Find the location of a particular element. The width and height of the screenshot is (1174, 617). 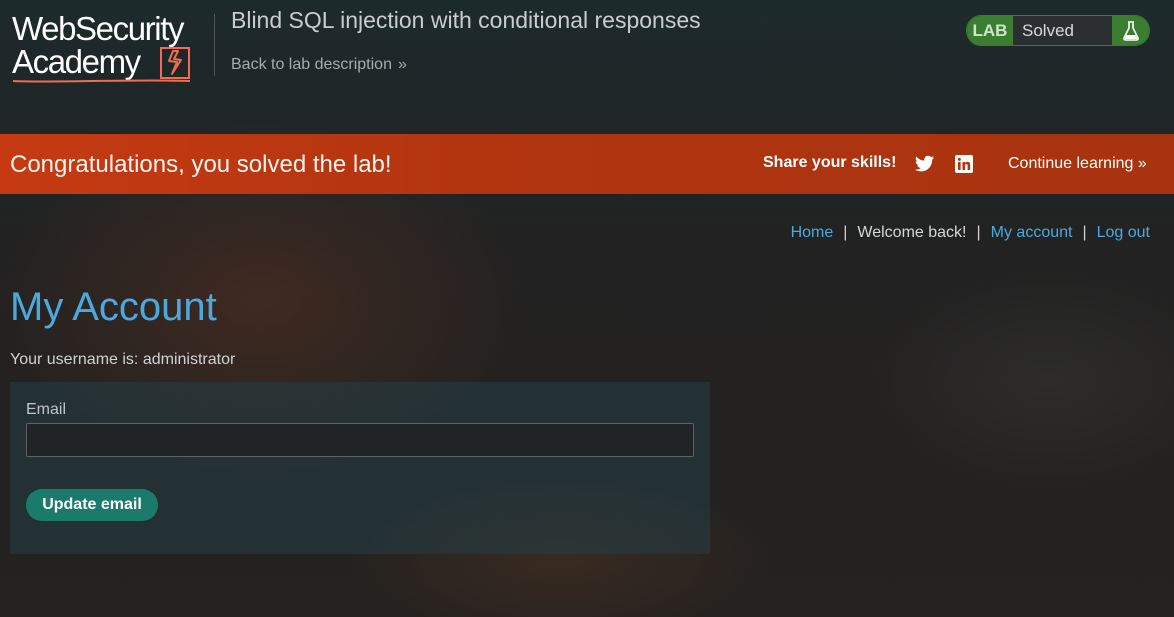

email-input is located at coordinates (360, 440).